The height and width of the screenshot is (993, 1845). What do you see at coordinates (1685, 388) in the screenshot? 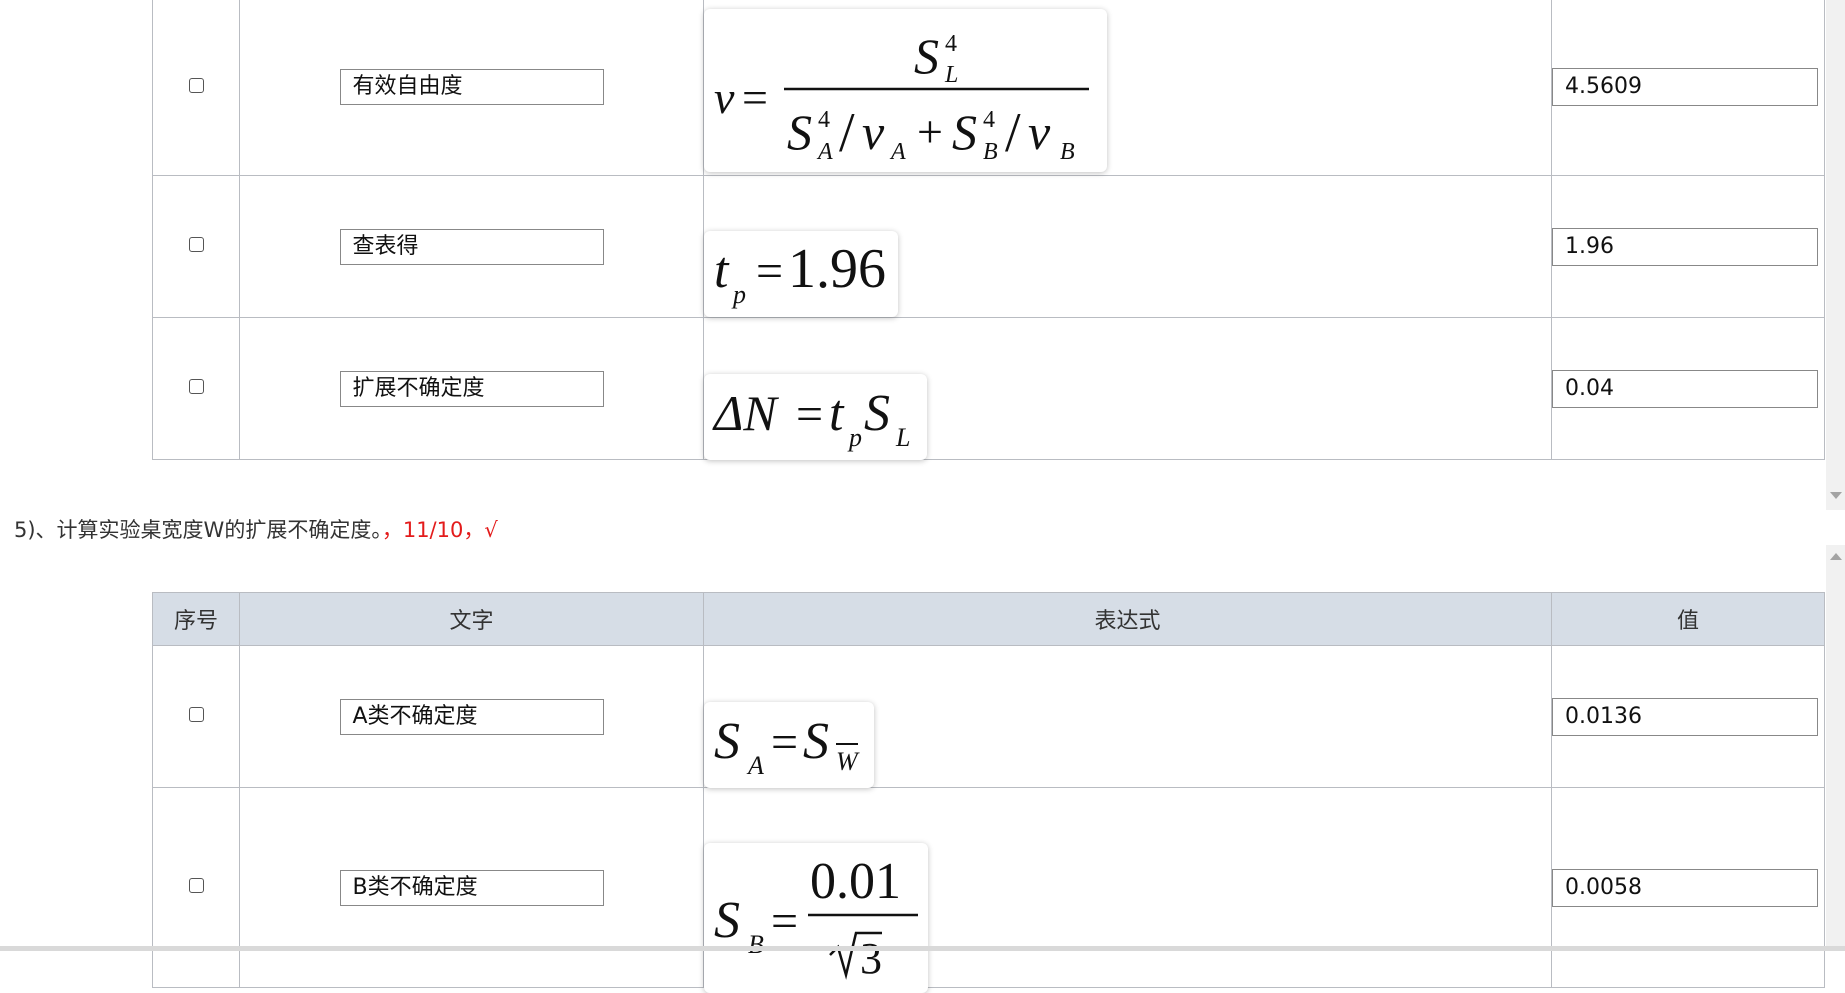
I see `value-field: 0.04` at bounding box center [1685, 388].